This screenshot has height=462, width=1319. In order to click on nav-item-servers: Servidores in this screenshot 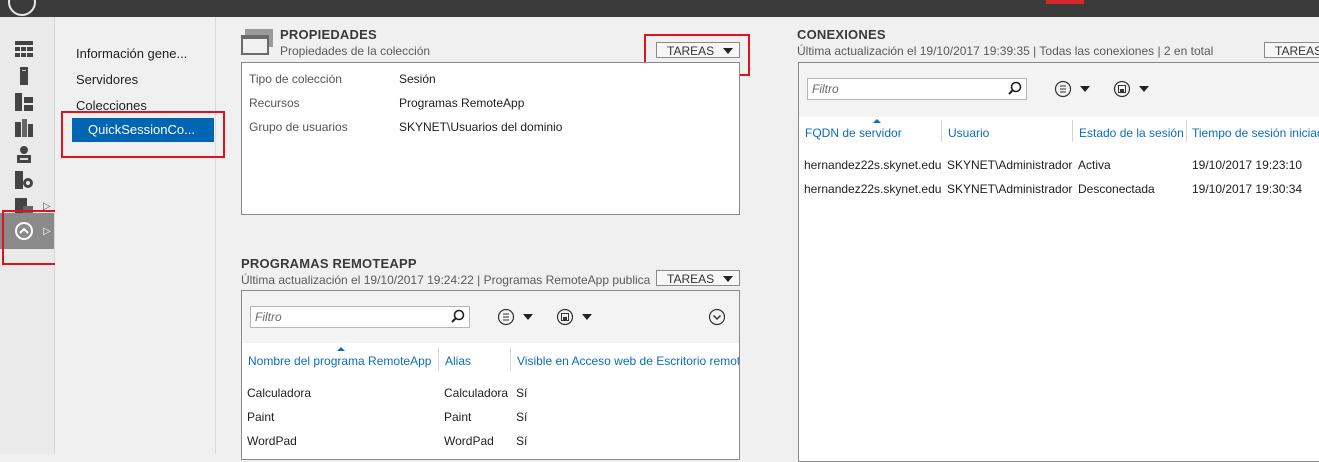, I will do `click(107, 79)`.